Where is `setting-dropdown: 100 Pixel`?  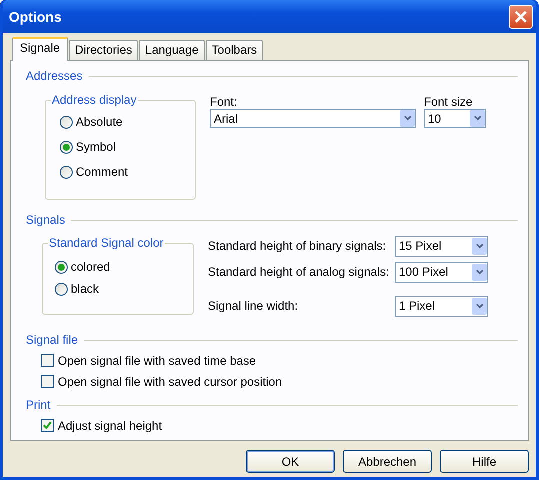
setting-dropdown: 100 Pixel is located at coordinates (441, 272).